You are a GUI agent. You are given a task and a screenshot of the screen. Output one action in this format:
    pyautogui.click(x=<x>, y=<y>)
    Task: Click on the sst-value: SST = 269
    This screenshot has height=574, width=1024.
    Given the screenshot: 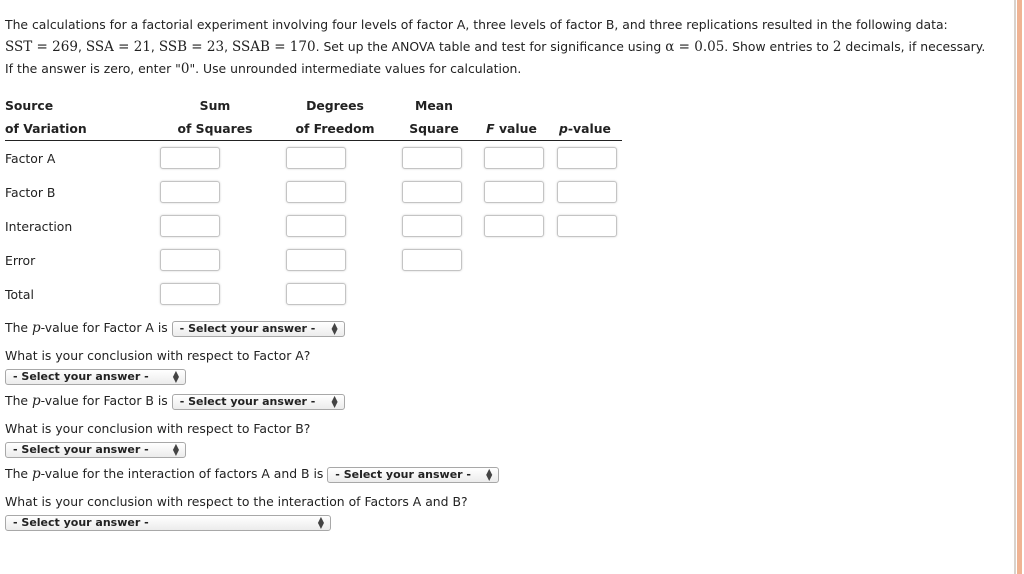 What is the action you would take?
    pyautogui.click(x=41, y=47)
    